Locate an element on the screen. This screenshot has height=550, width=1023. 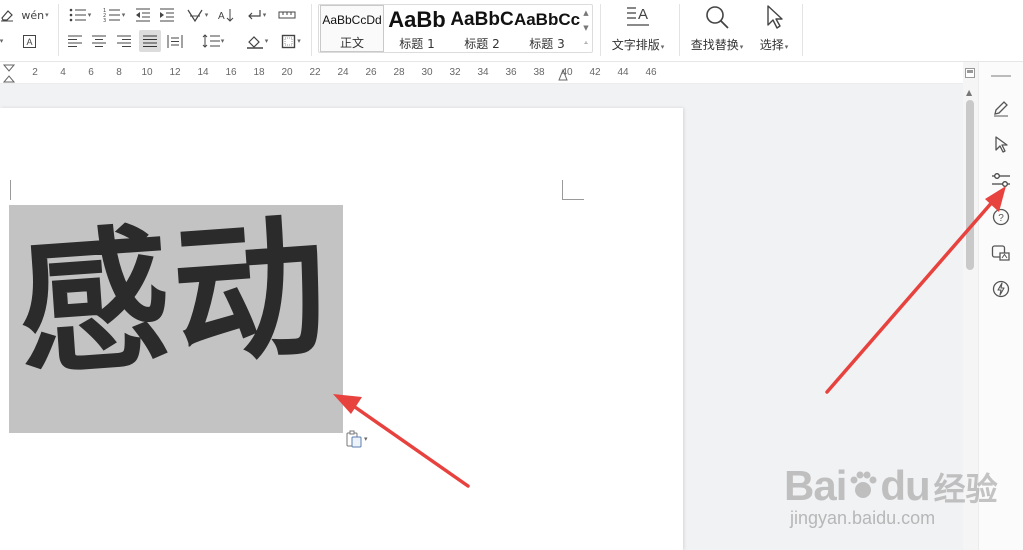
image-text: 感动 is located at coordinates (174, 301).